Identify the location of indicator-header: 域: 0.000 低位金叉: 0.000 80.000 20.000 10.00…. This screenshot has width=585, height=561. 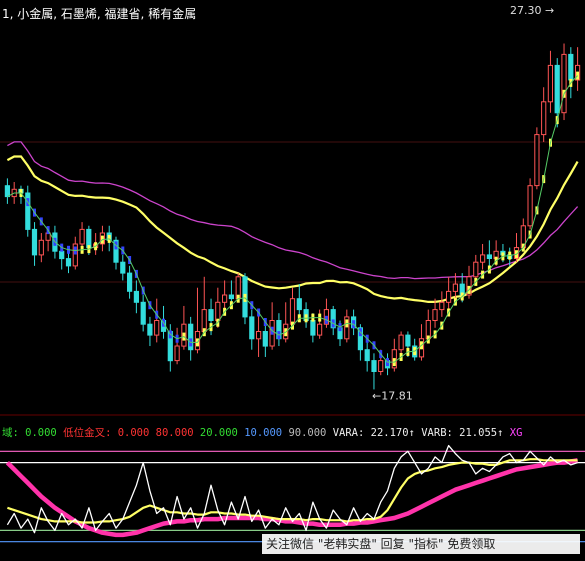
(262, 432).